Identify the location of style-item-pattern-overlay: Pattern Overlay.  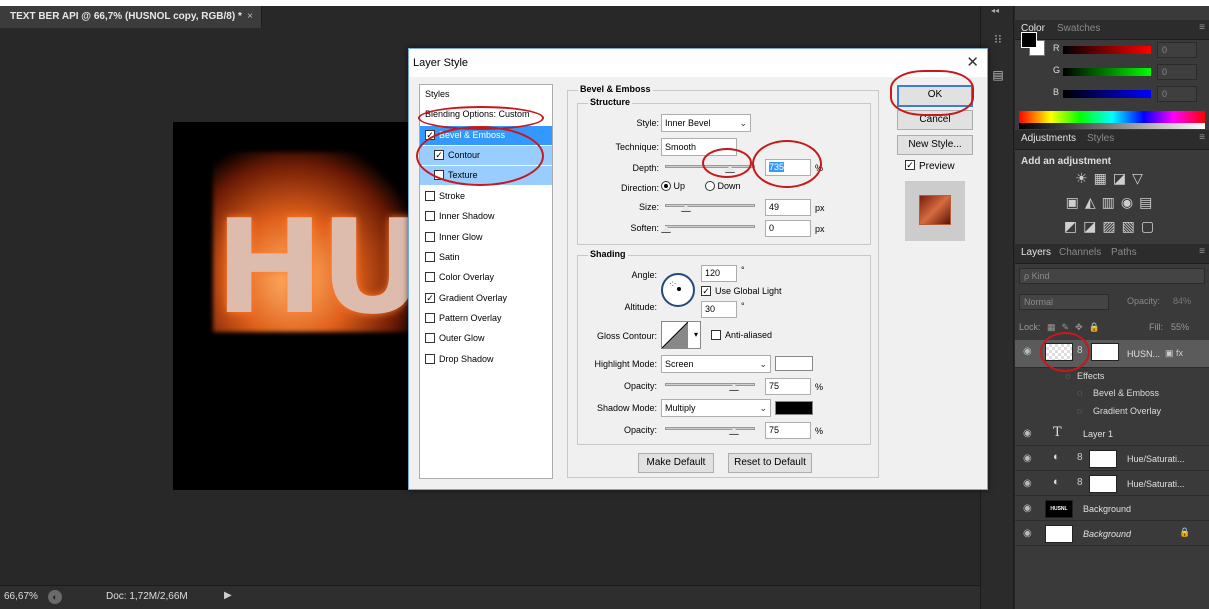
(486, 318).